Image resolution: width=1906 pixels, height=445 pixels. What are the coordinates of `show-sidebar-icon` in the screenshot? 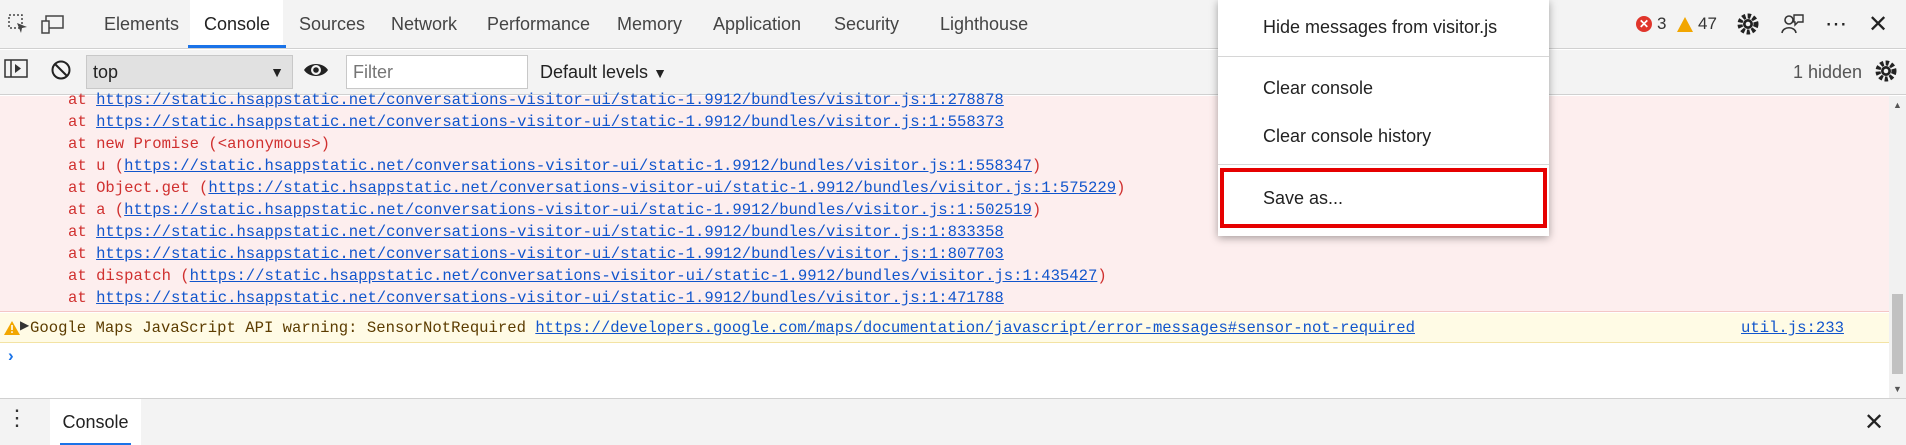 It's located at (16, 71).